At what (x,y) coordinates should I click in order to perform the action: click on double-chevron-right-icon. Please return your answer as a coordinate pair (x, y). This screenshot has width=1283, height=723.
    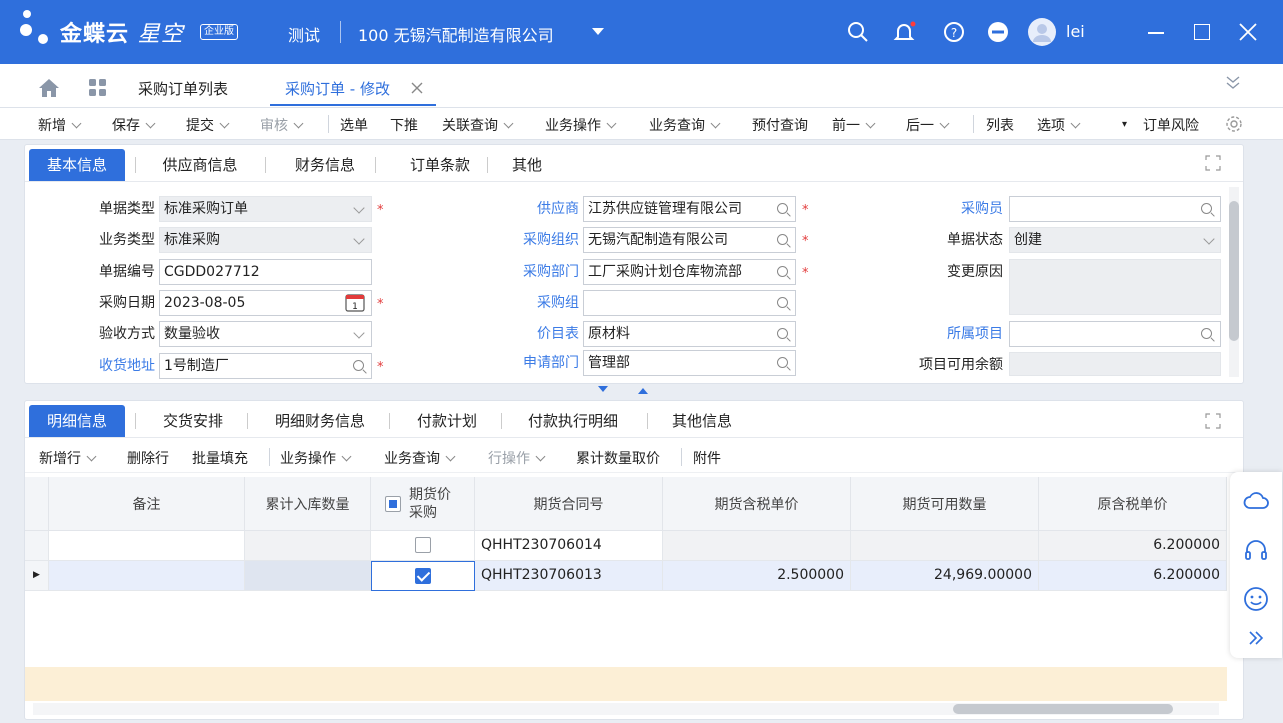
    Looking at the image, I should click on (1256, 638).